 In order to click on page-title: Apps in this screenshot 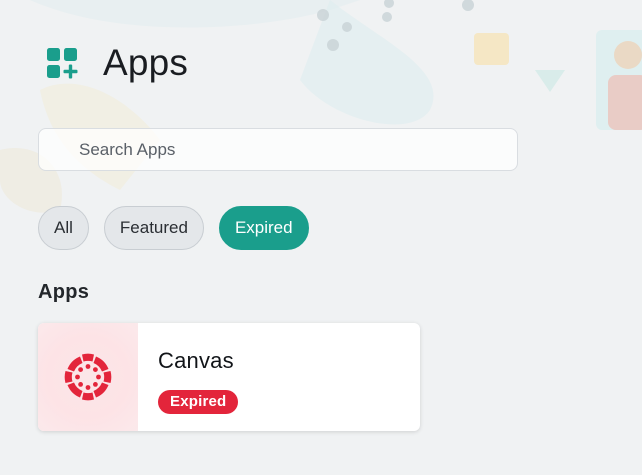, I will do `click(146, 62)`.